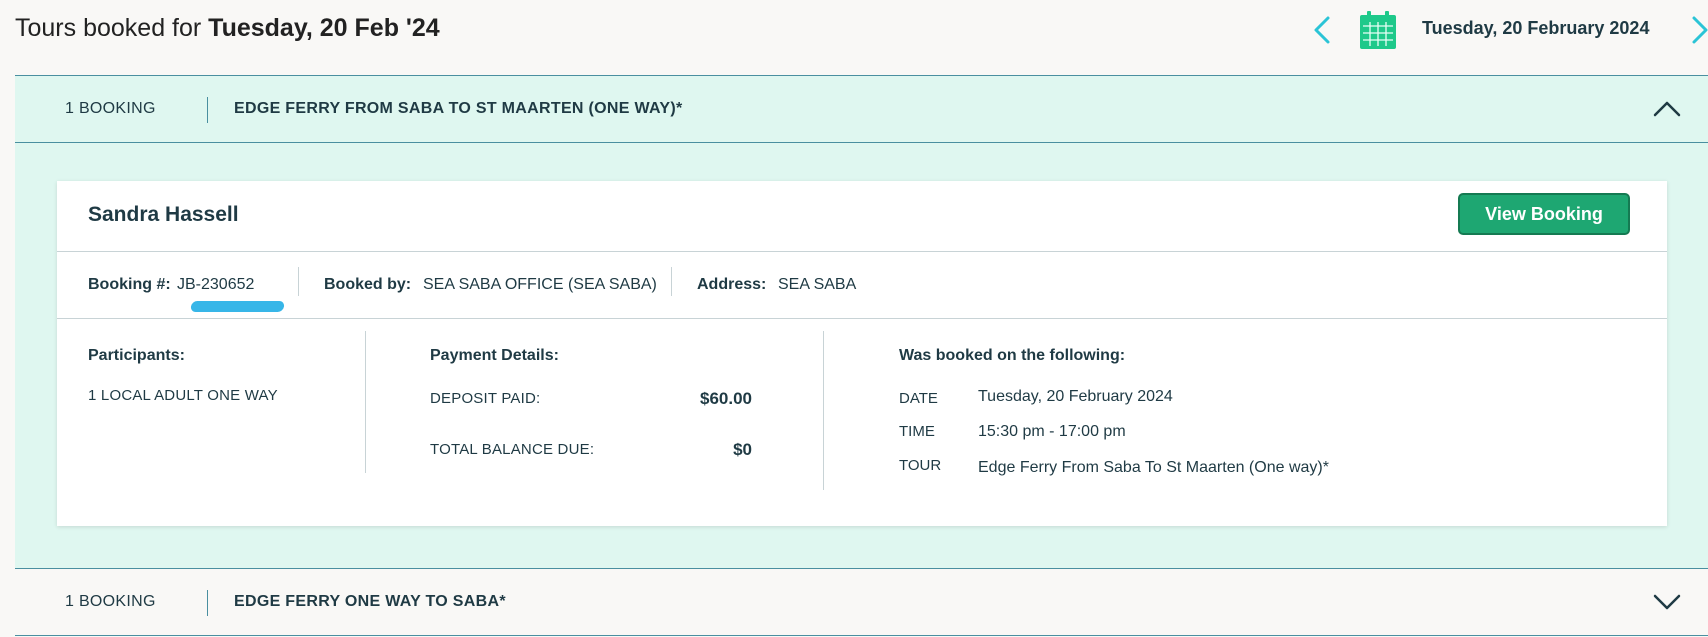 The image size is (1708, 637). Describe the element at coordinates (862, 216) in the screenshot. I see `booking-card-header: Sandra Hassell View Booking` at that location.